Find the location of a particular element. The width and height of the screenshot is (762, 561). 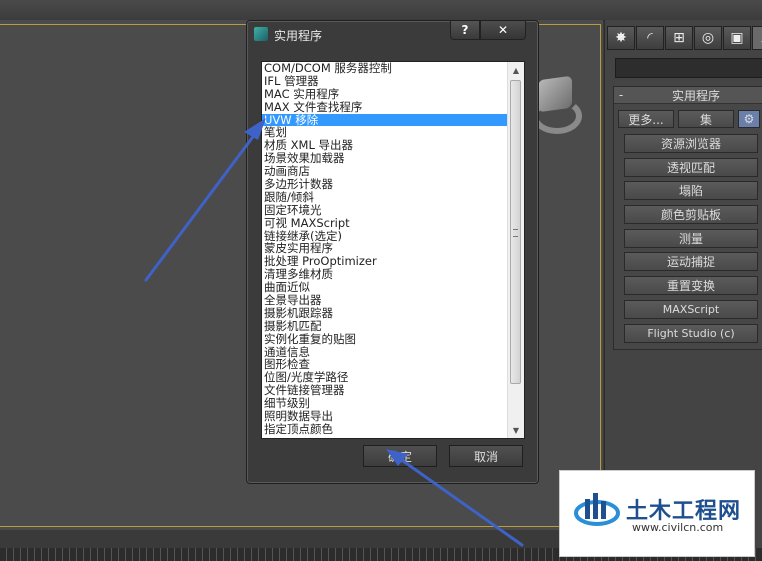

cancel-button: 取消 is located at coordinates (486, 456).